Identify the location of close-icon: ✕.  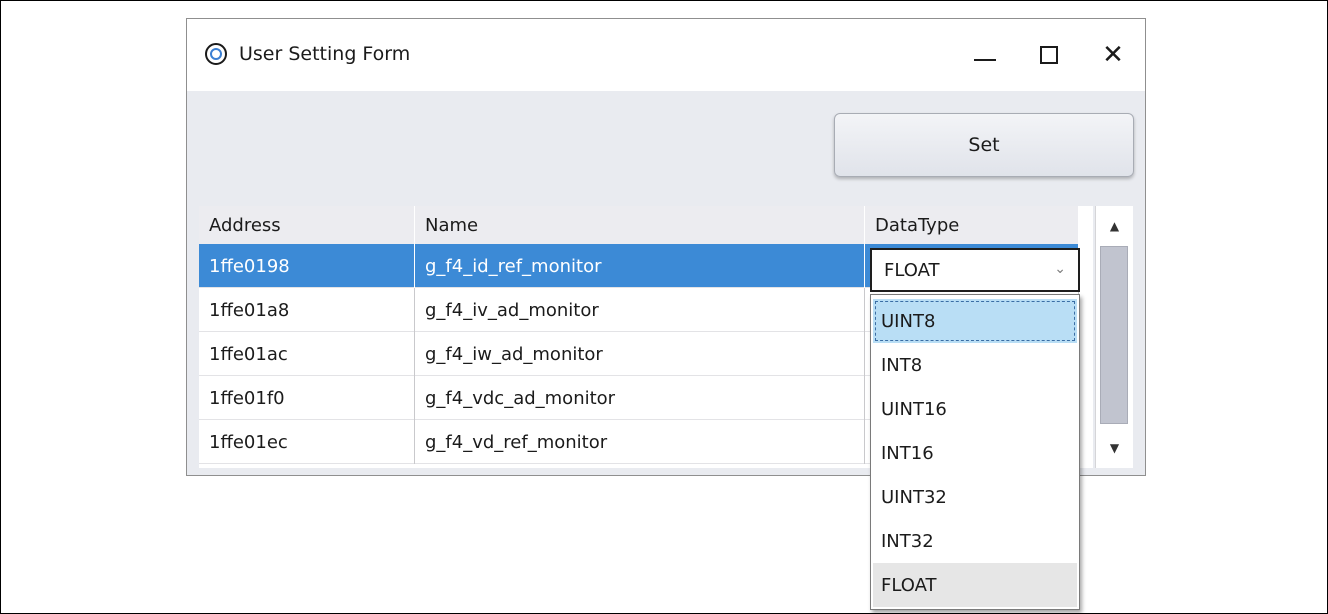
(1113, 55).